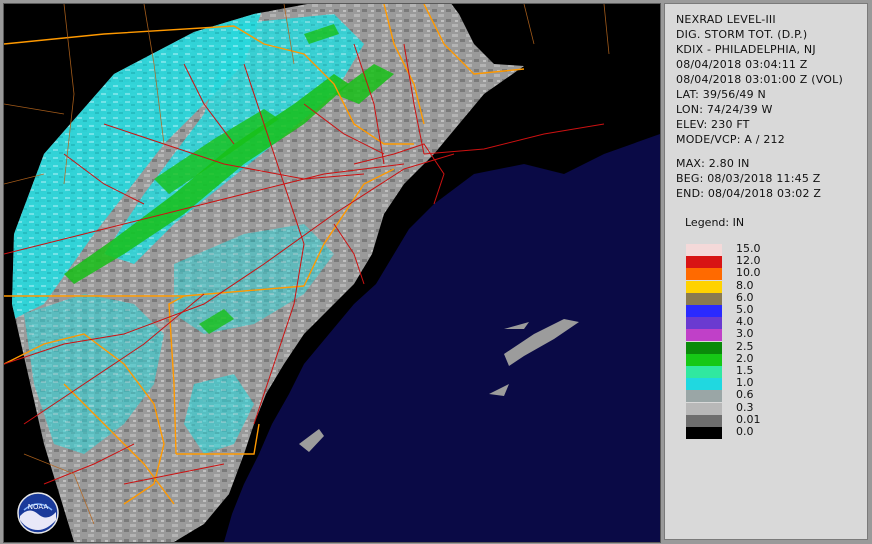 This screenshot has width=872, height=544. I want to click on legend-label: 6.0, so click(745, 297).